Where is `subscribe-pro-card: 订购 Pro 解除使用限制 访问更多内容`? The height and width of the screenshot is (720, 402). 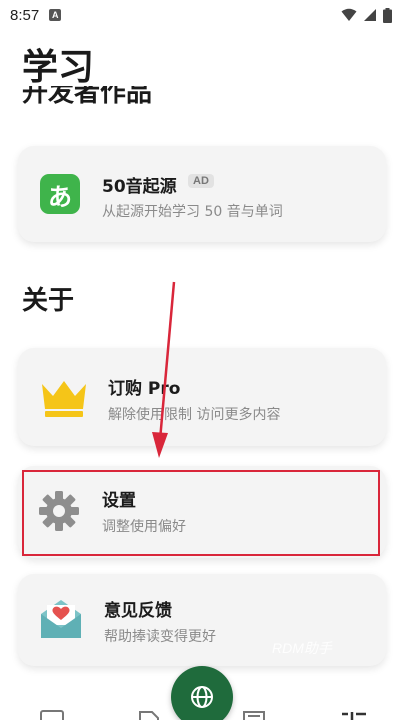
subscribe-pro-card: 订购 Pro 解除使用限制 访问更多内容 is located at coordinates (202, 397).